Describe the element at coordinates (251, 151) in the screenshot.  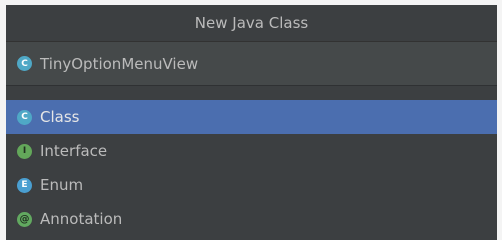
I see `kind-item-interface: I Interface` at that location.